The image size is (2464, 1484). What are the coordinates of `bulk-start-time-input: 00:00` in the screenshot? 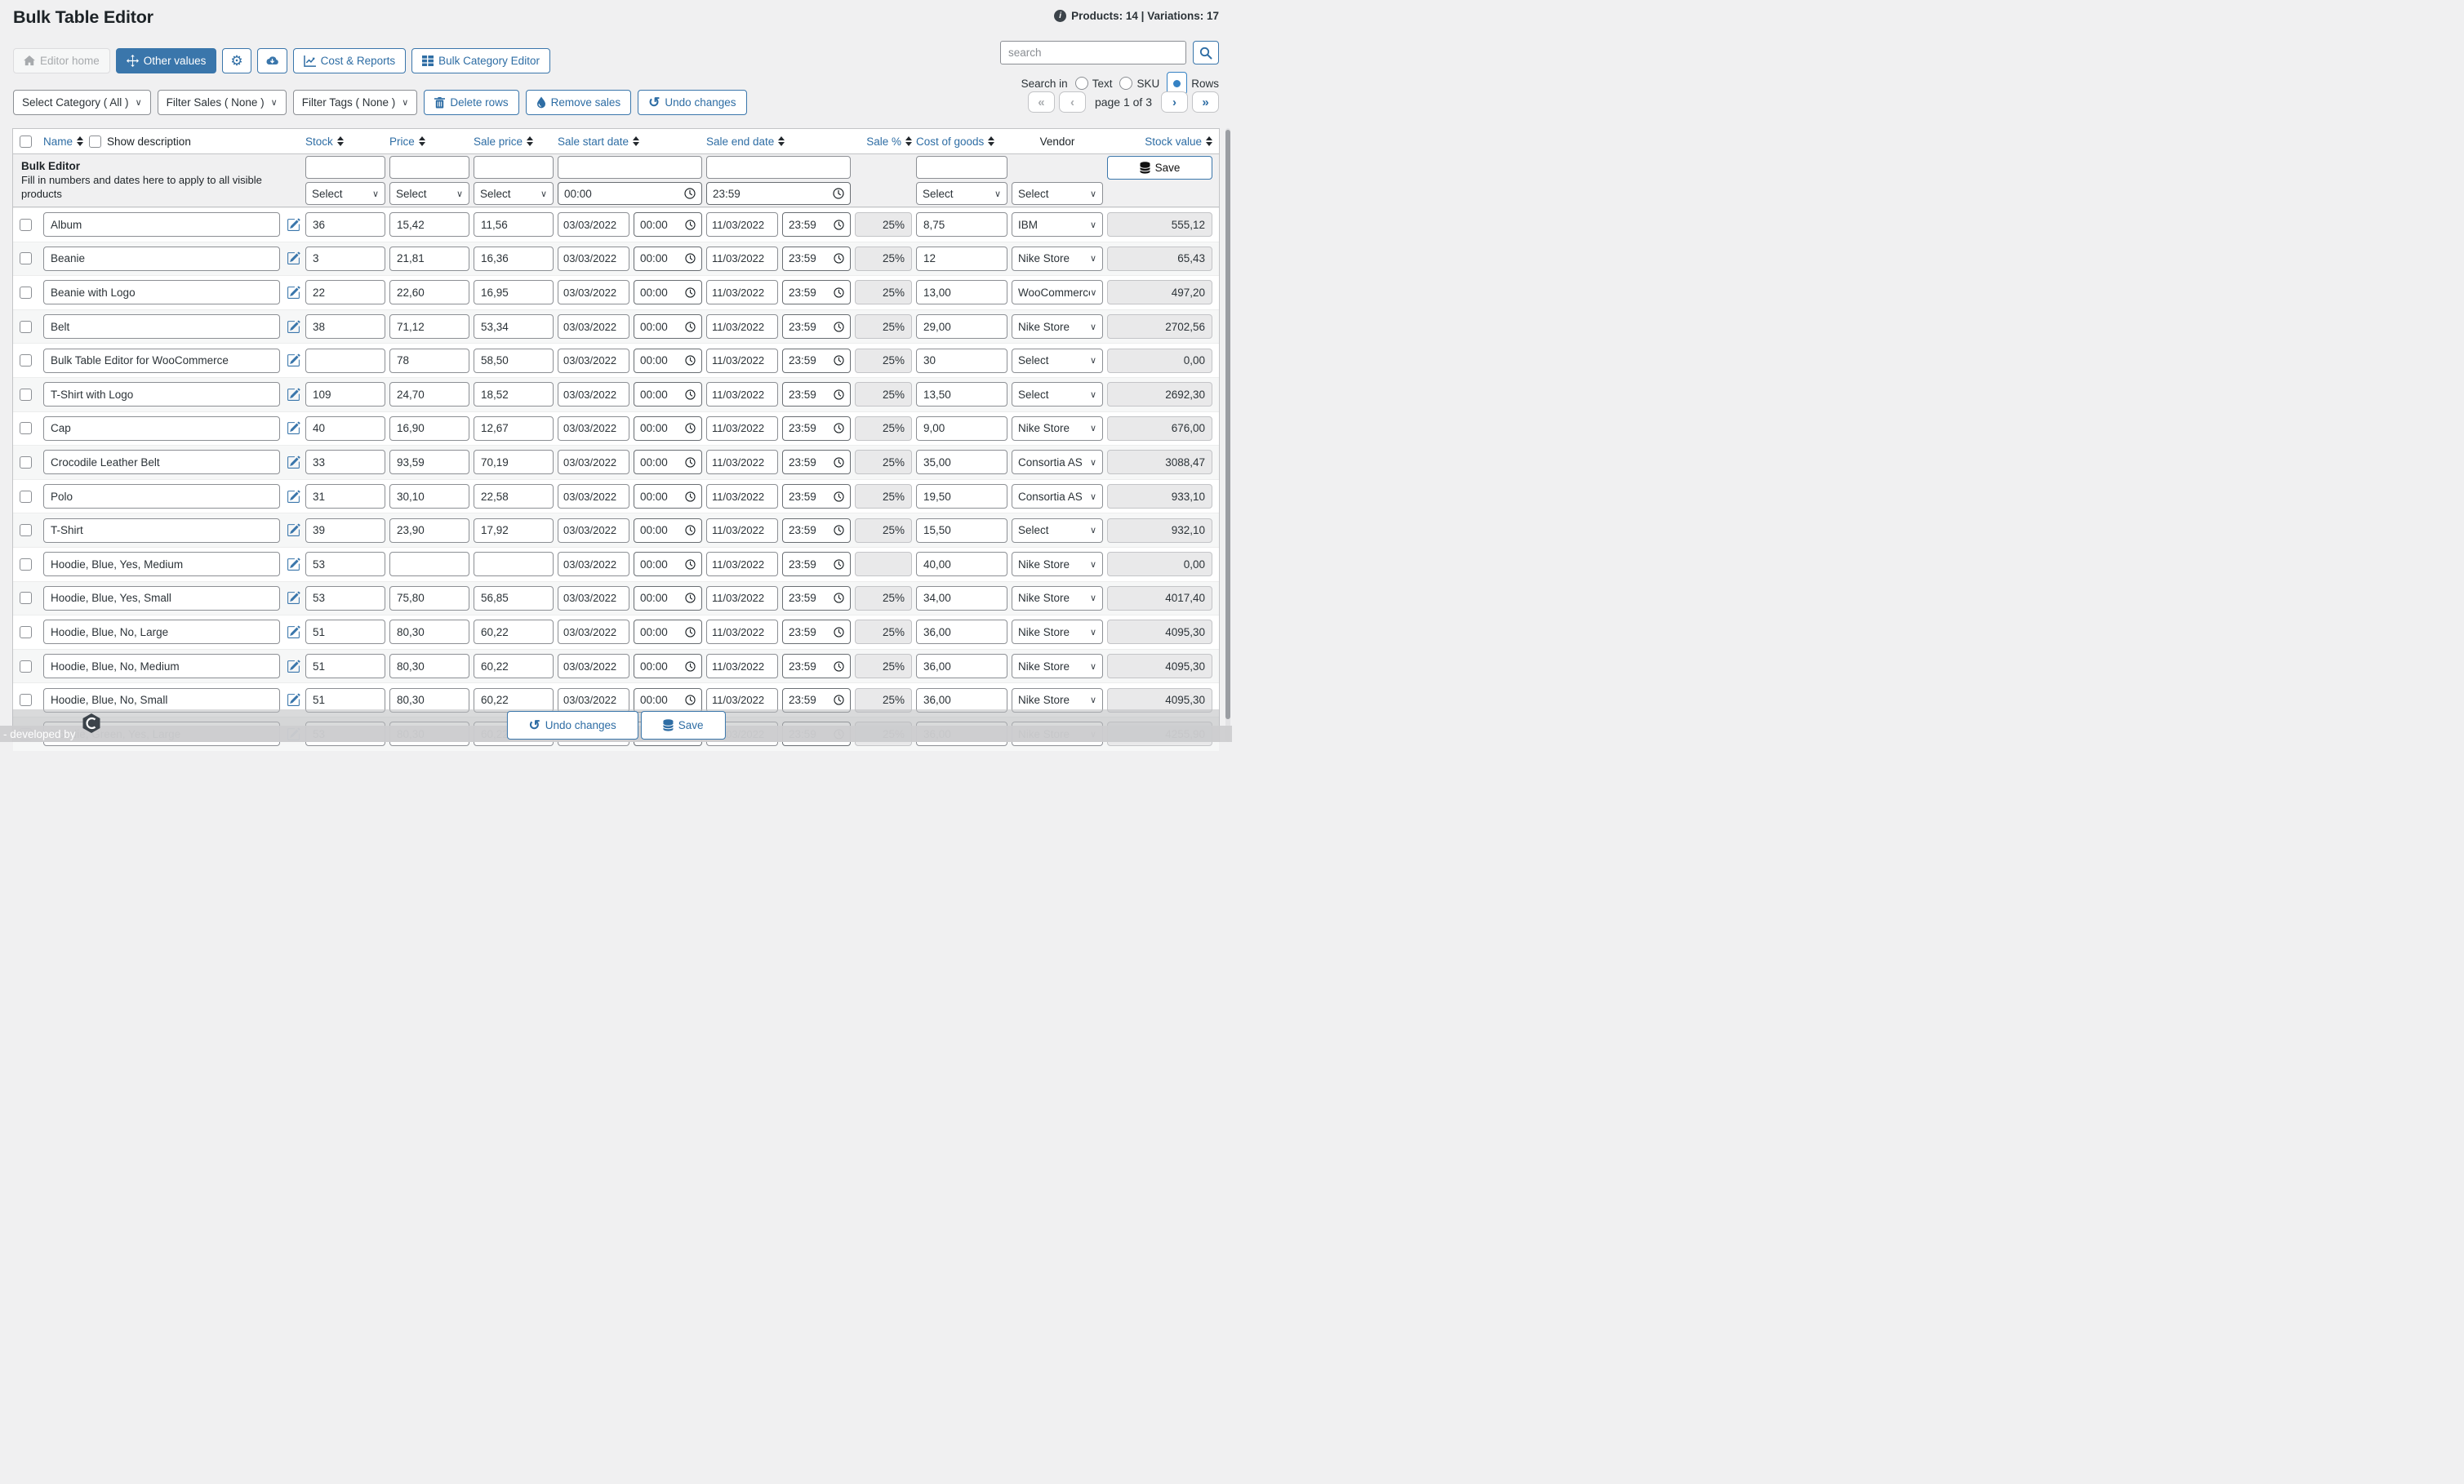 It's located at (630, 193).